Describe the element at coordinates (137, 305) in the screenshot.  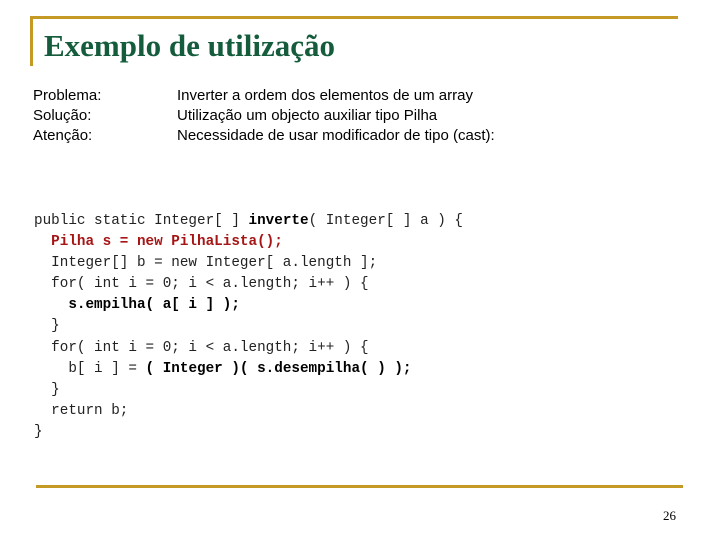
I see `code-line-bold: s.empilha( a[ i ] );` at that location.